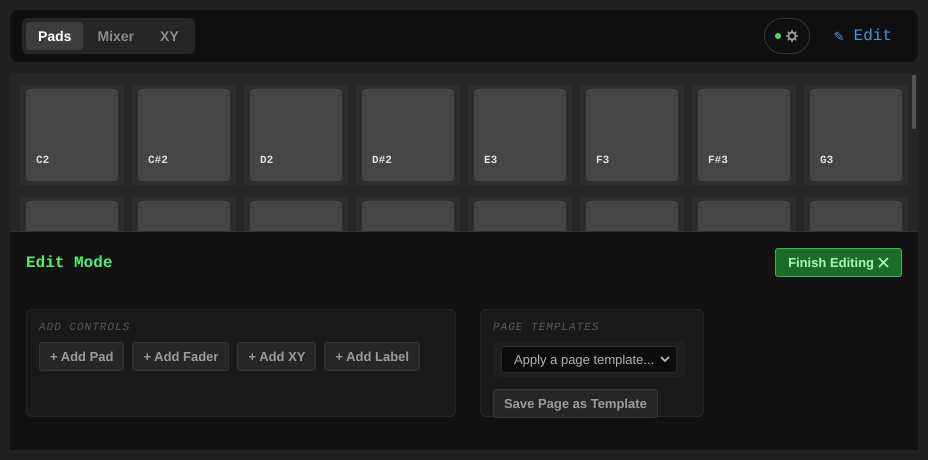  Describe the element at coordinates (883, 262) in the screenshot. I see `close-icon` at that location.